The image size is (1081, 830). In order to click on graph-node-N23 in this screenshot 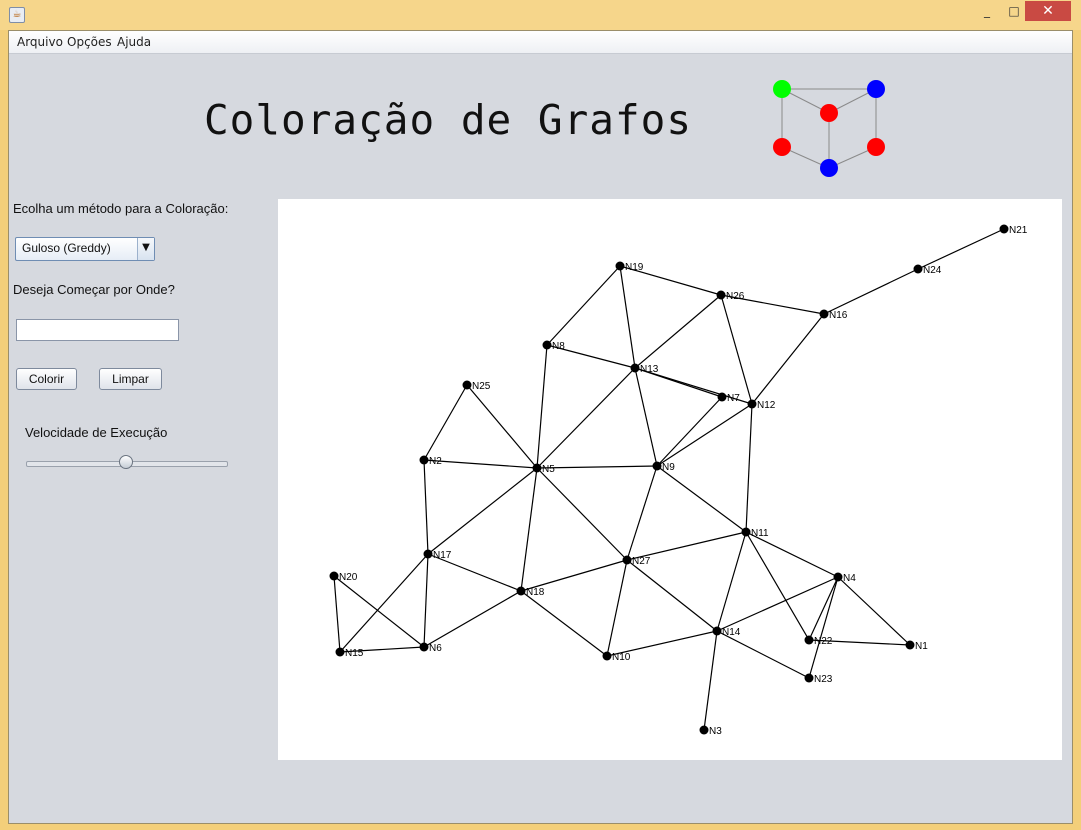, I will do `click(809, 678)`.